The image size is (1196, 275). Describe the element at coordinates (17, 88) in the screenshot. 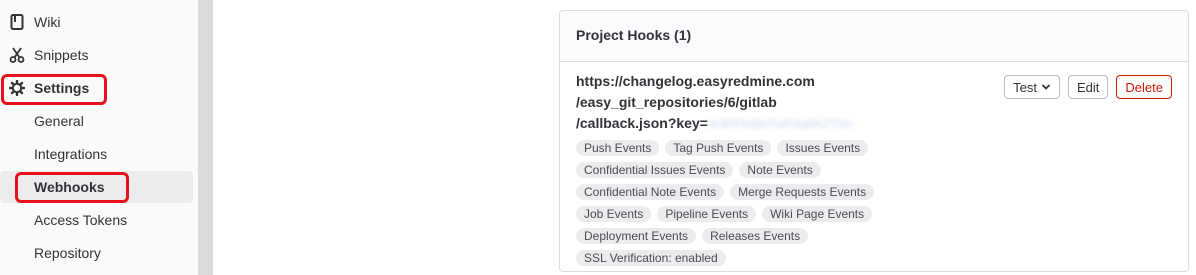

I see `gear-icon` at that location.